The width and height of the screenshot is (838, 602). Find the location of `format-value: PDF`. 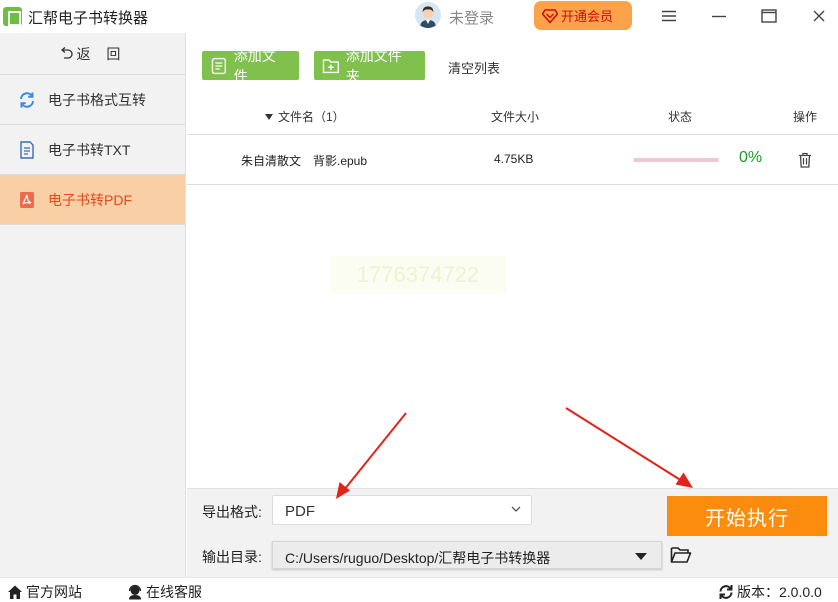

format-value: PDF is located at coordinates (300, 511).